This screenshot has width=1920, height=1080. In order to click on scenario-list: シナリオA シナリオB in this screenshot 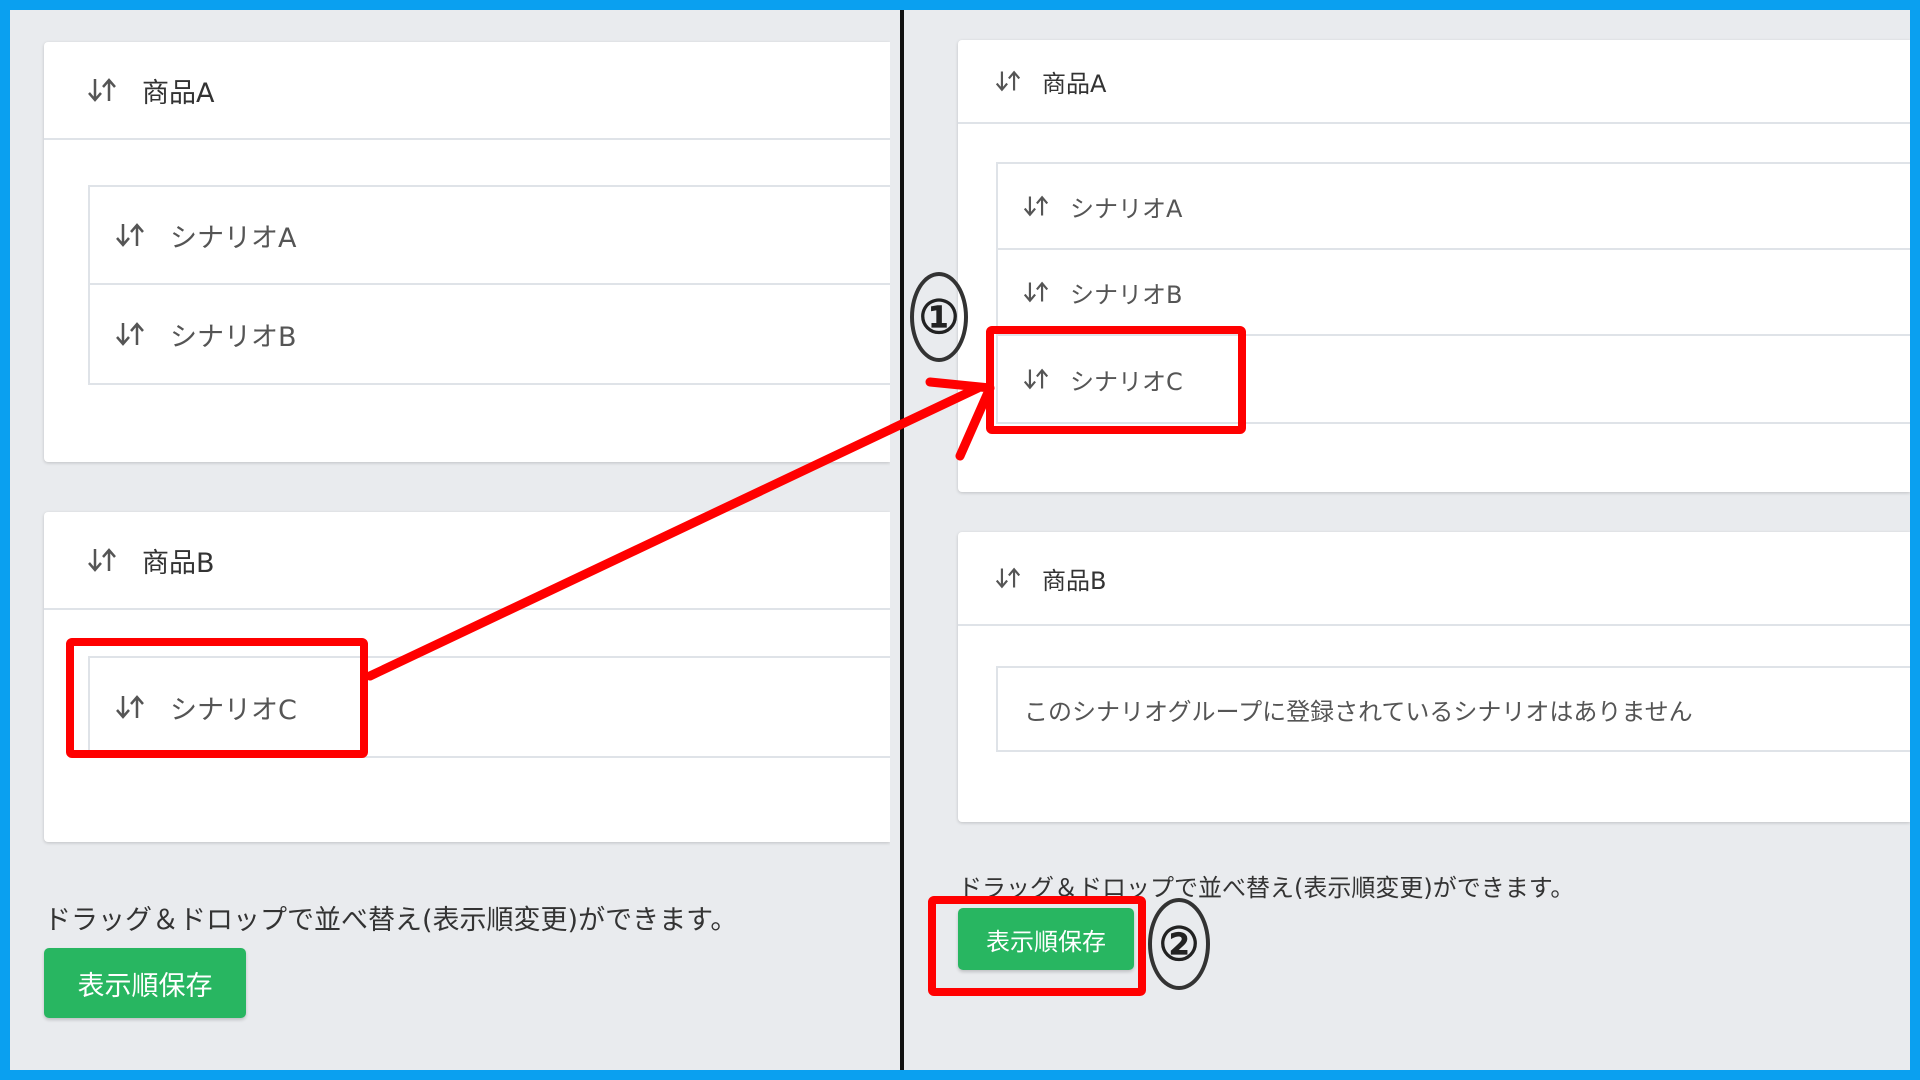, I will do `click(489, 285)`.